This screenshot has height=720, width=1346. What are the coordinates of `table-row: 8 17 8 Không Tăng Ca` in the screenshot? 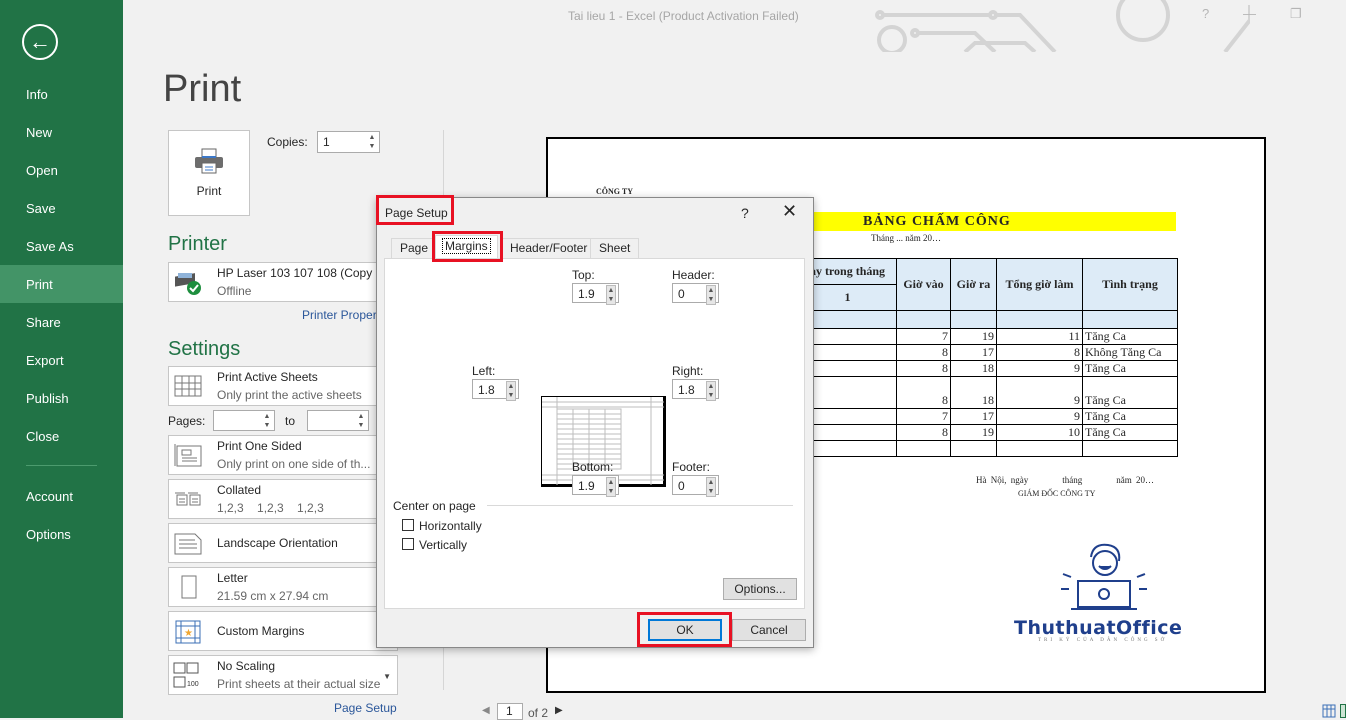 It's located at (988, 352).